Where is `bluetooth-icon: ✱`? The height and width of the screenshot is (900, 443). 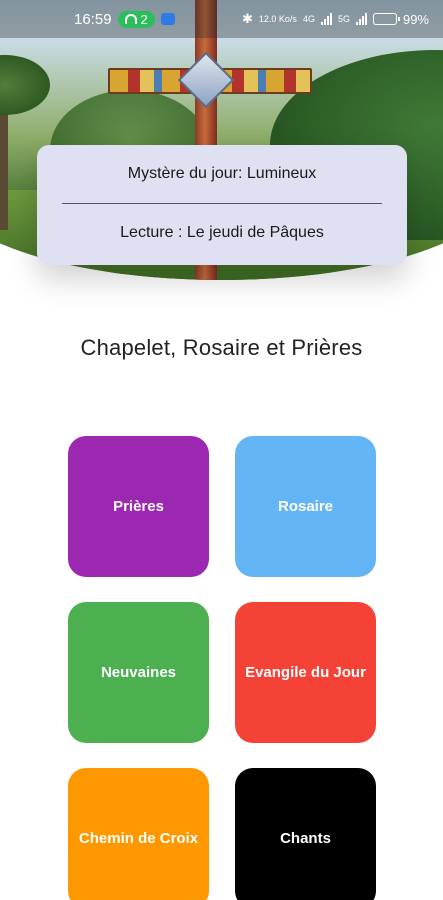 bluetooth-icon: ✱ is located at coordinates (247, 18).